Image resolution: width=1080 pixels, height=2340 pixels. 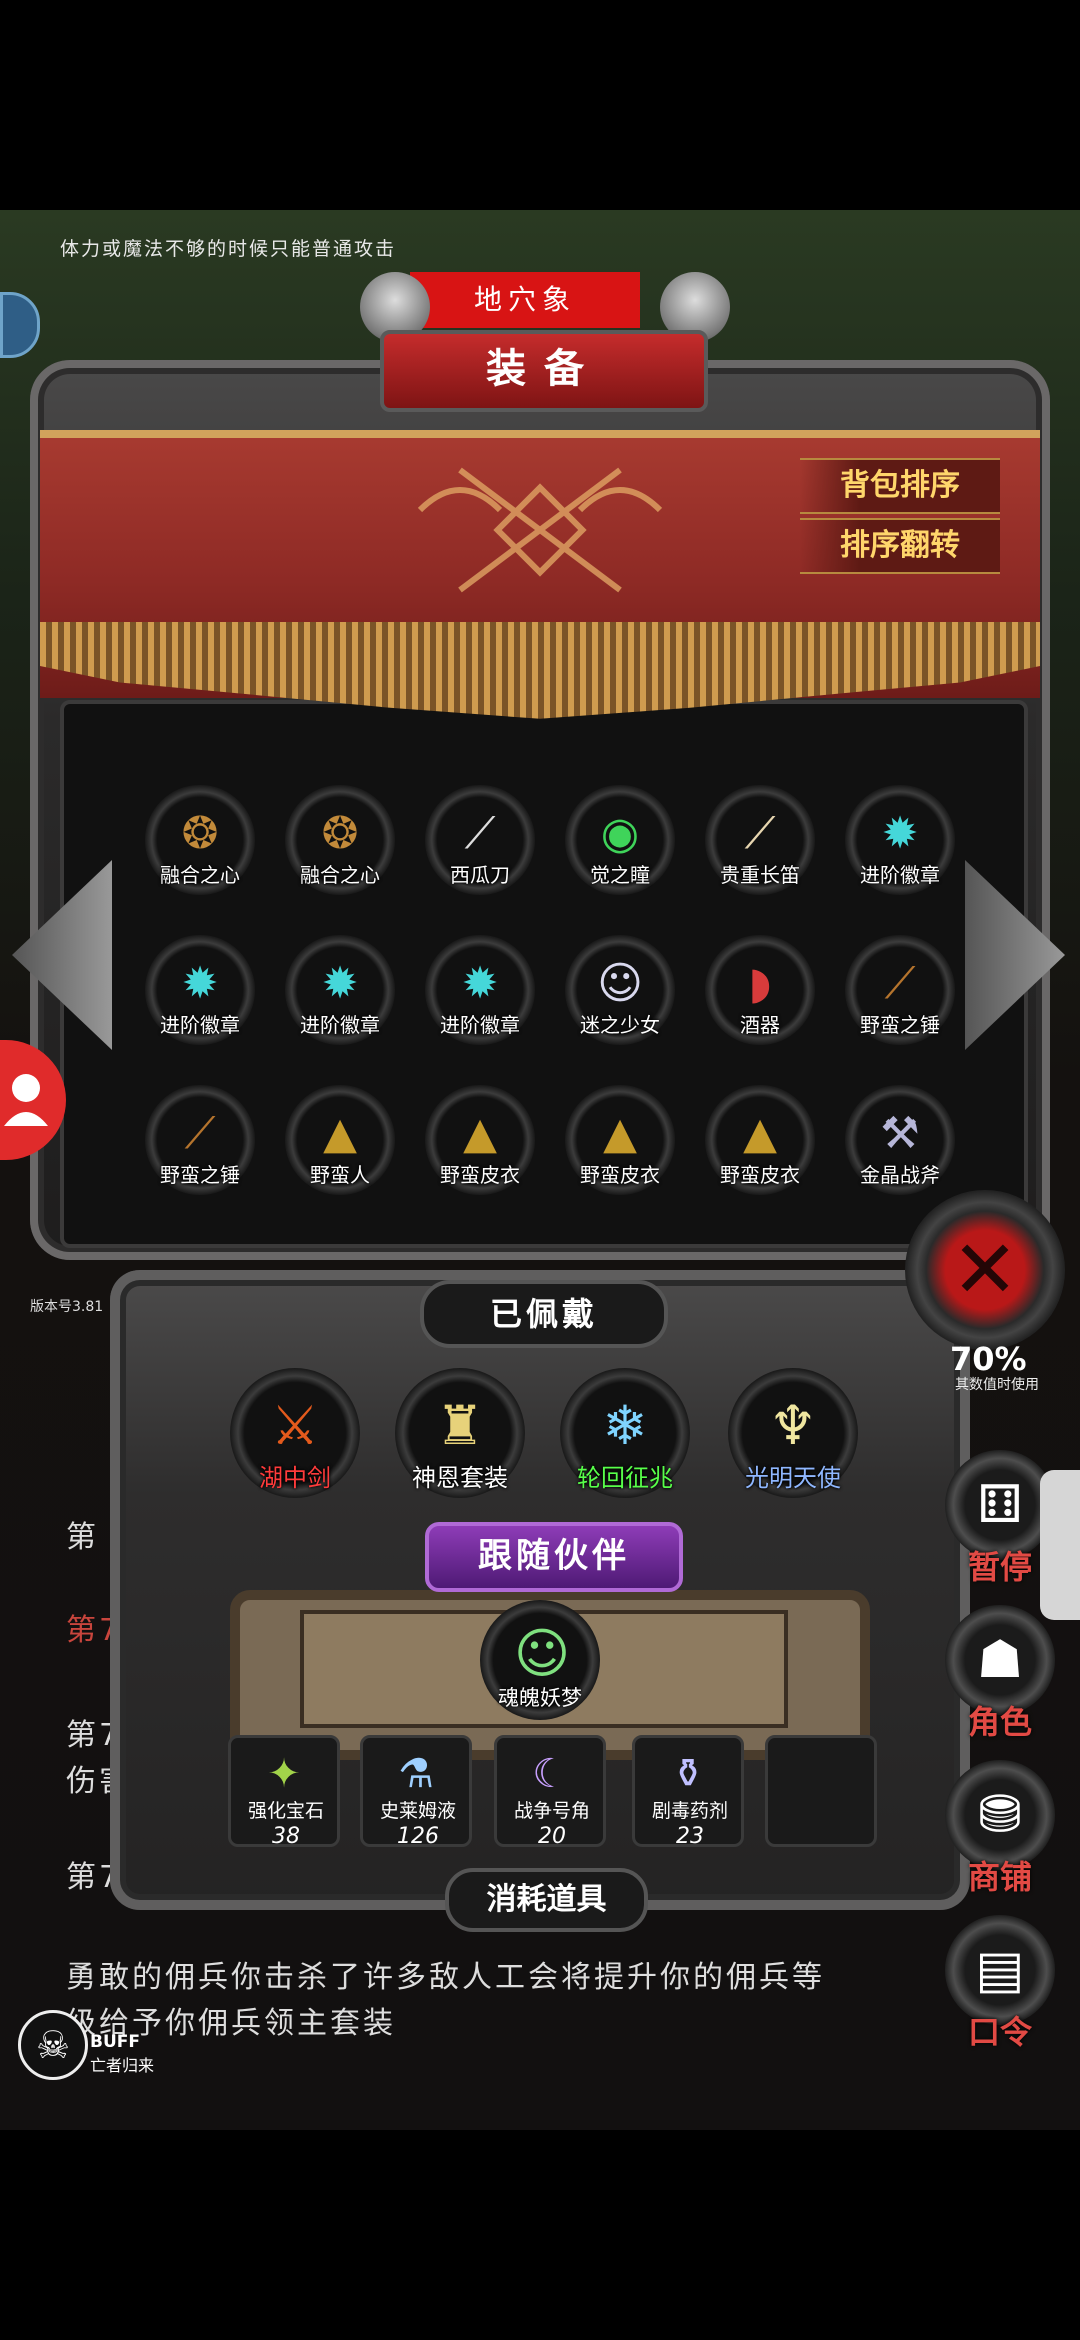 What do you see at coordinates (999, 2032) in the screenshot?
I see `menu-label: 口令` at bounding box center [999, 2032].